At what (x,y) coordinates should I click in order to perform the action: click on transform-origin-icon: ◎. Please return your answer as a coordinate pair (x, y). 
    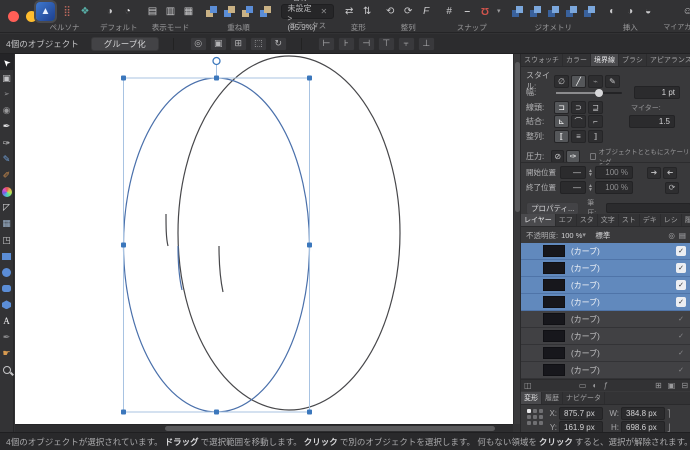
    Looking at the image, I should click on (198, 43).